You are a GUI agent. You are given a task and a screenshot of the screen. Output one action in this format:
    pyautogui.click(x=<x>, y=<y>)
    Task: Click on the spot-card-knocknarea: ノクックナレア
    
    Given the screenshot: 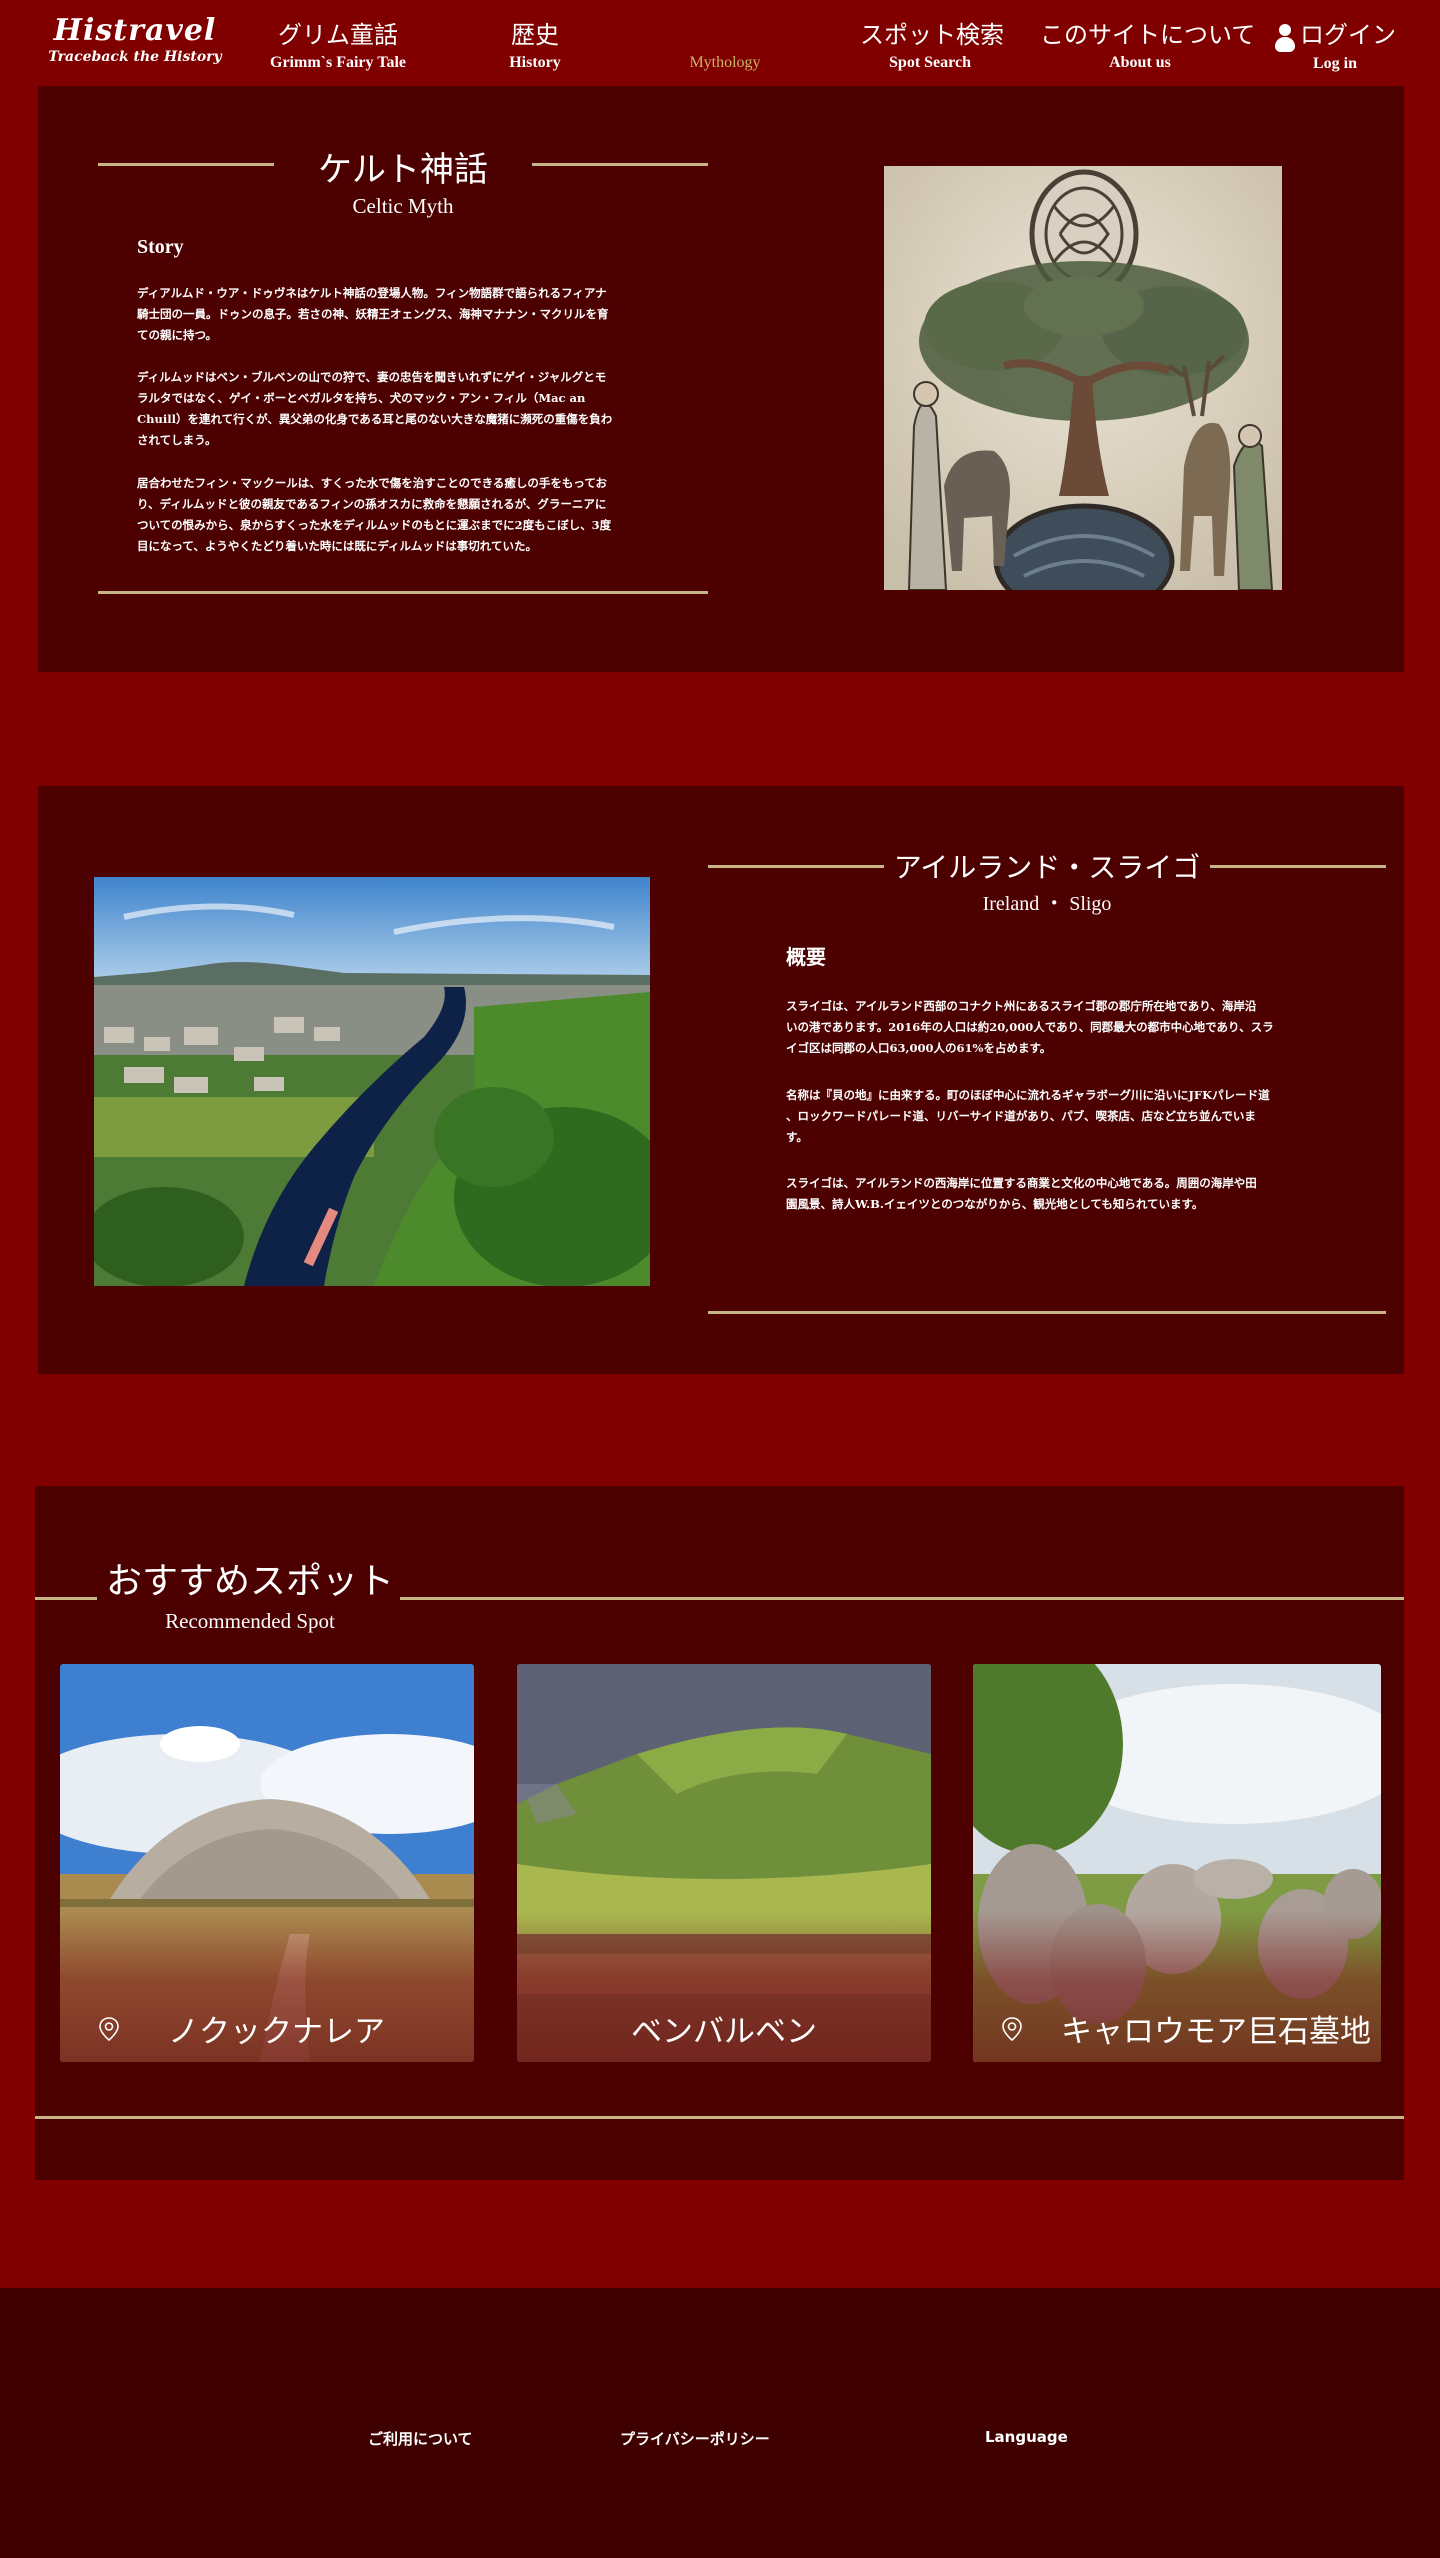 What is the action you would take?
    pyautogui.click(x=267, y=1863)
    